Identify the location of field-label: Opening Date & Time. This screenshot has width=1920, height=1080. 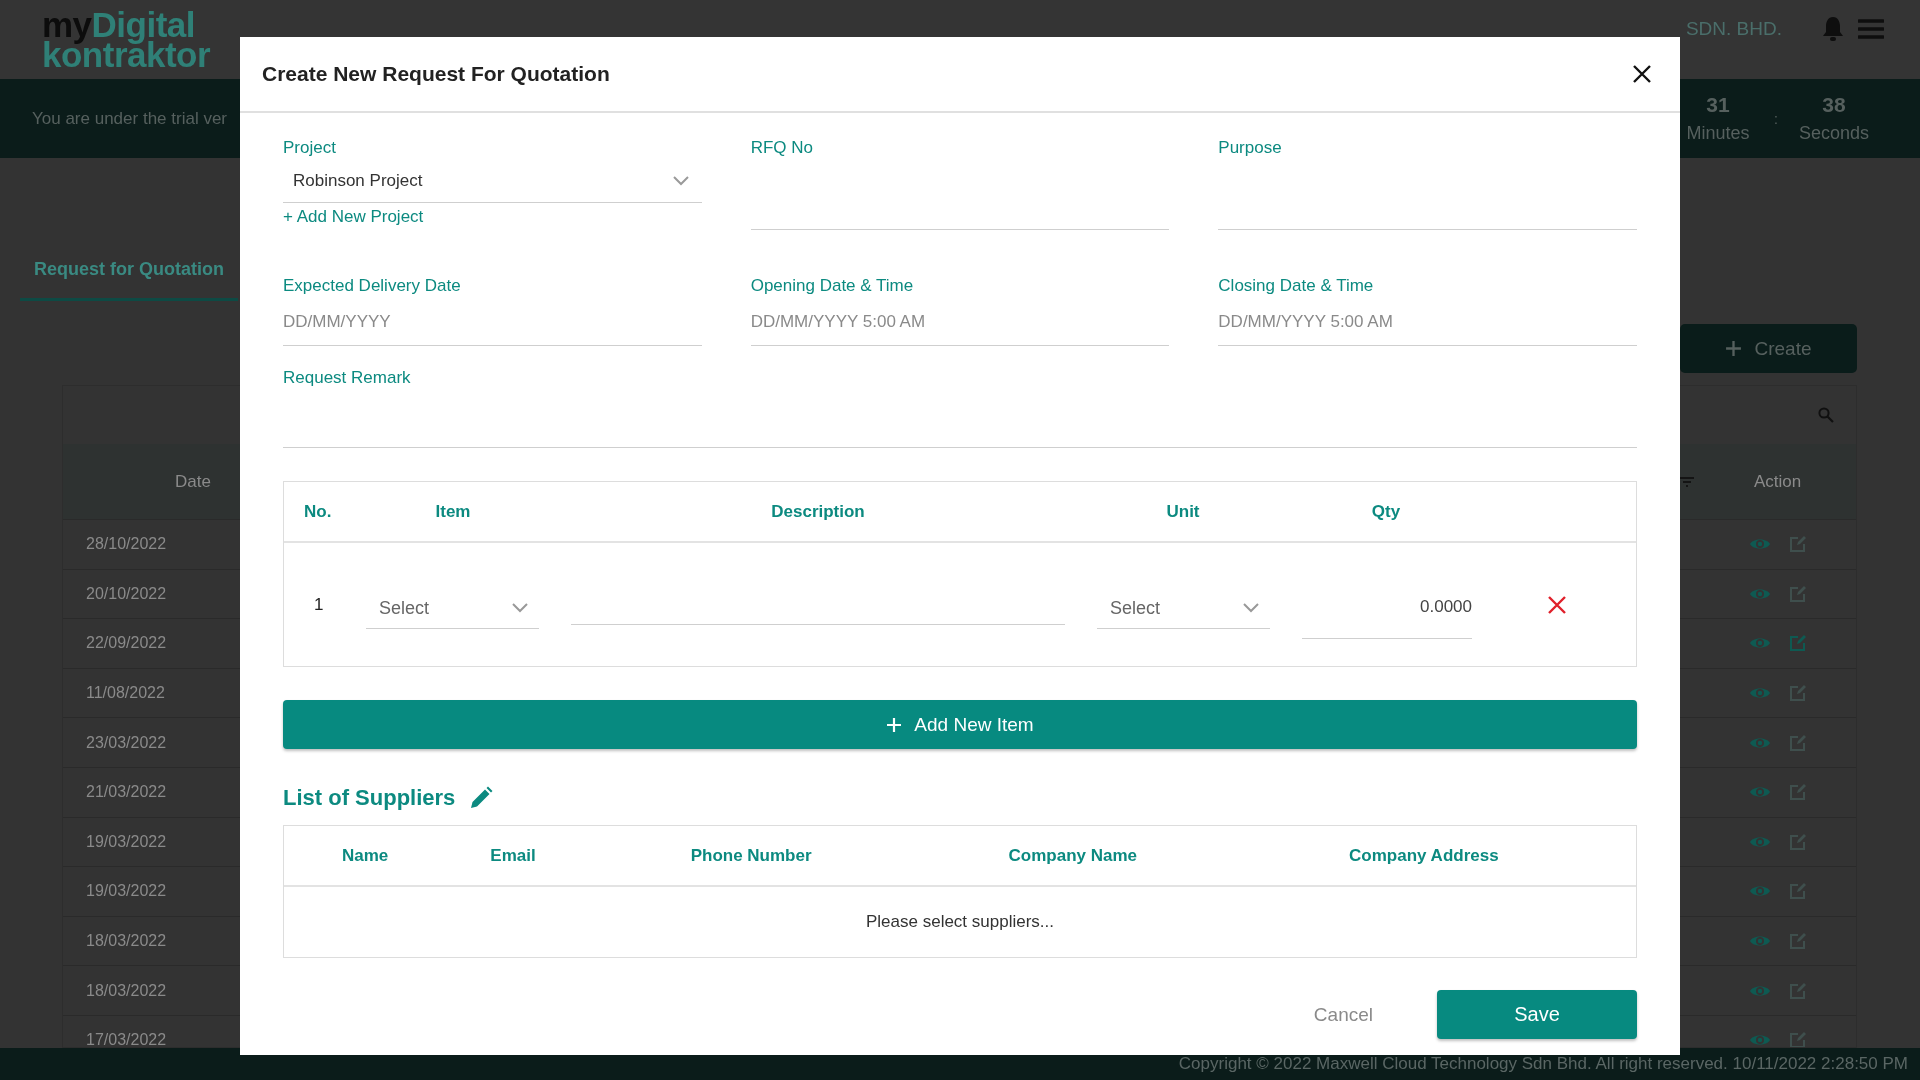
(832, 286).